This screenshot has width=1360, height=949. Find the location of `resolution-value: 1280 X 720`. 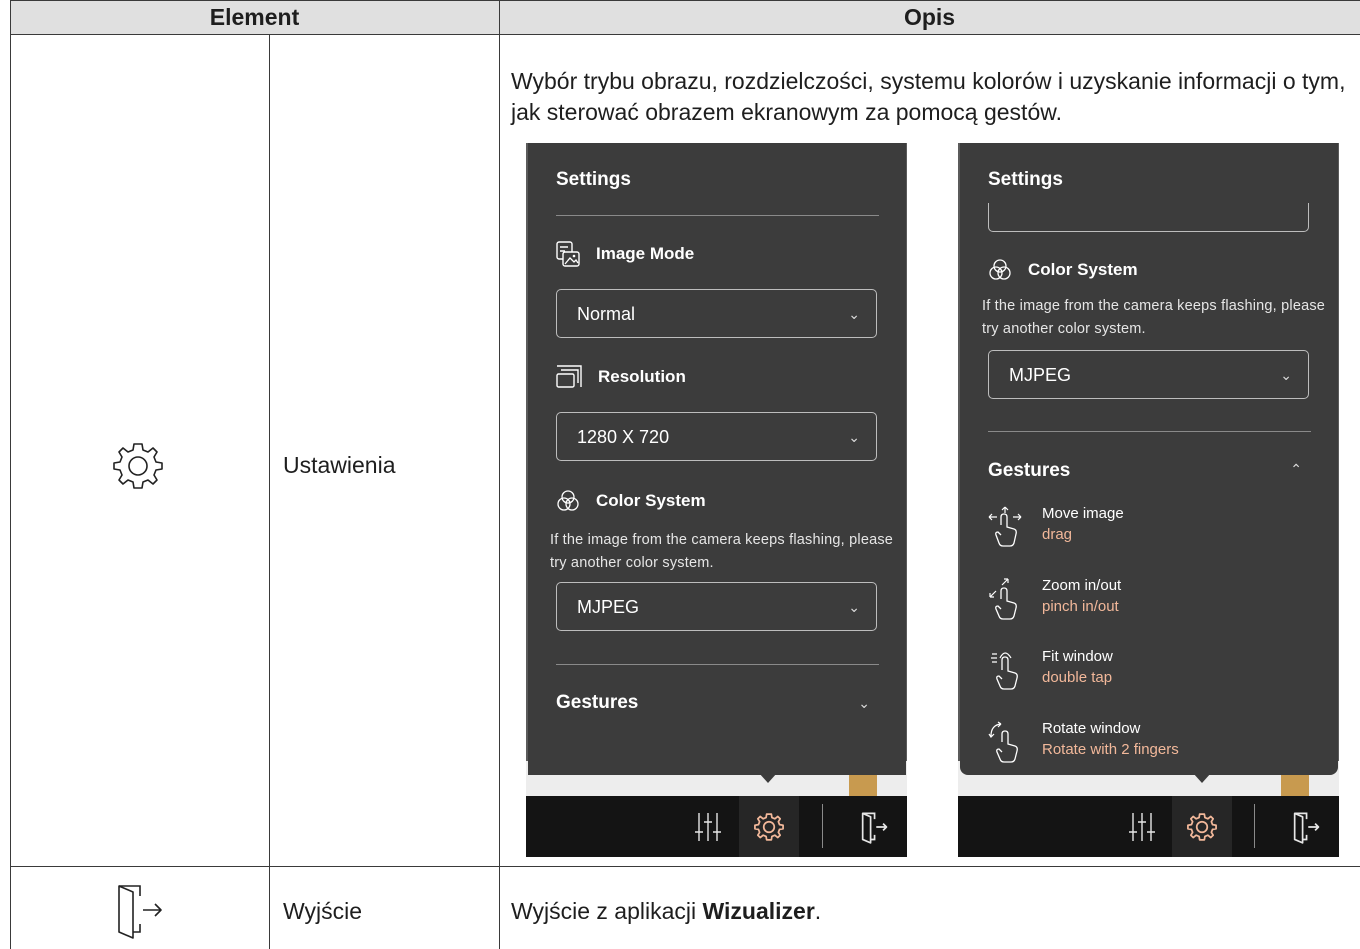

resolution-value: 1280 X 720 is located at coordinates (623, 437).